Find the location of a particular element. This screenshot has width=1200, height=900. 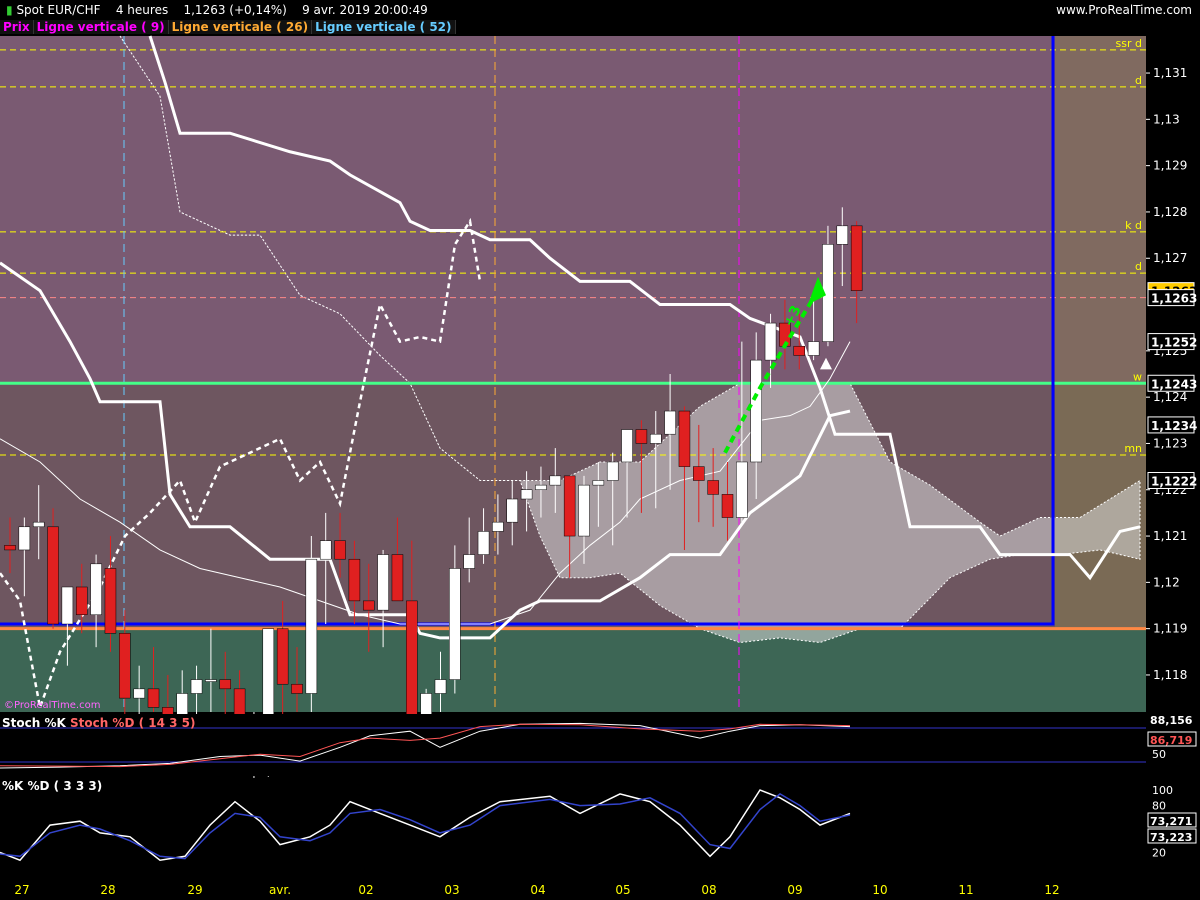

level-label: k d is located at coordinates (1133, 225).